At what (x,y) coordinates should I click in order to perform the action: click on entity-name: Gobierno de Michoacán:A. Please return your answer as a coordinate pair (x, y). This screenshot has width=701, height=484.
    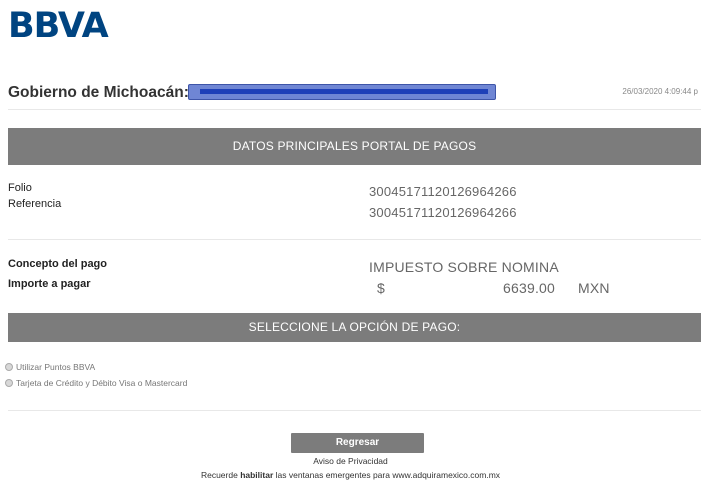
    Looking at the image, I should click on (104, 92).